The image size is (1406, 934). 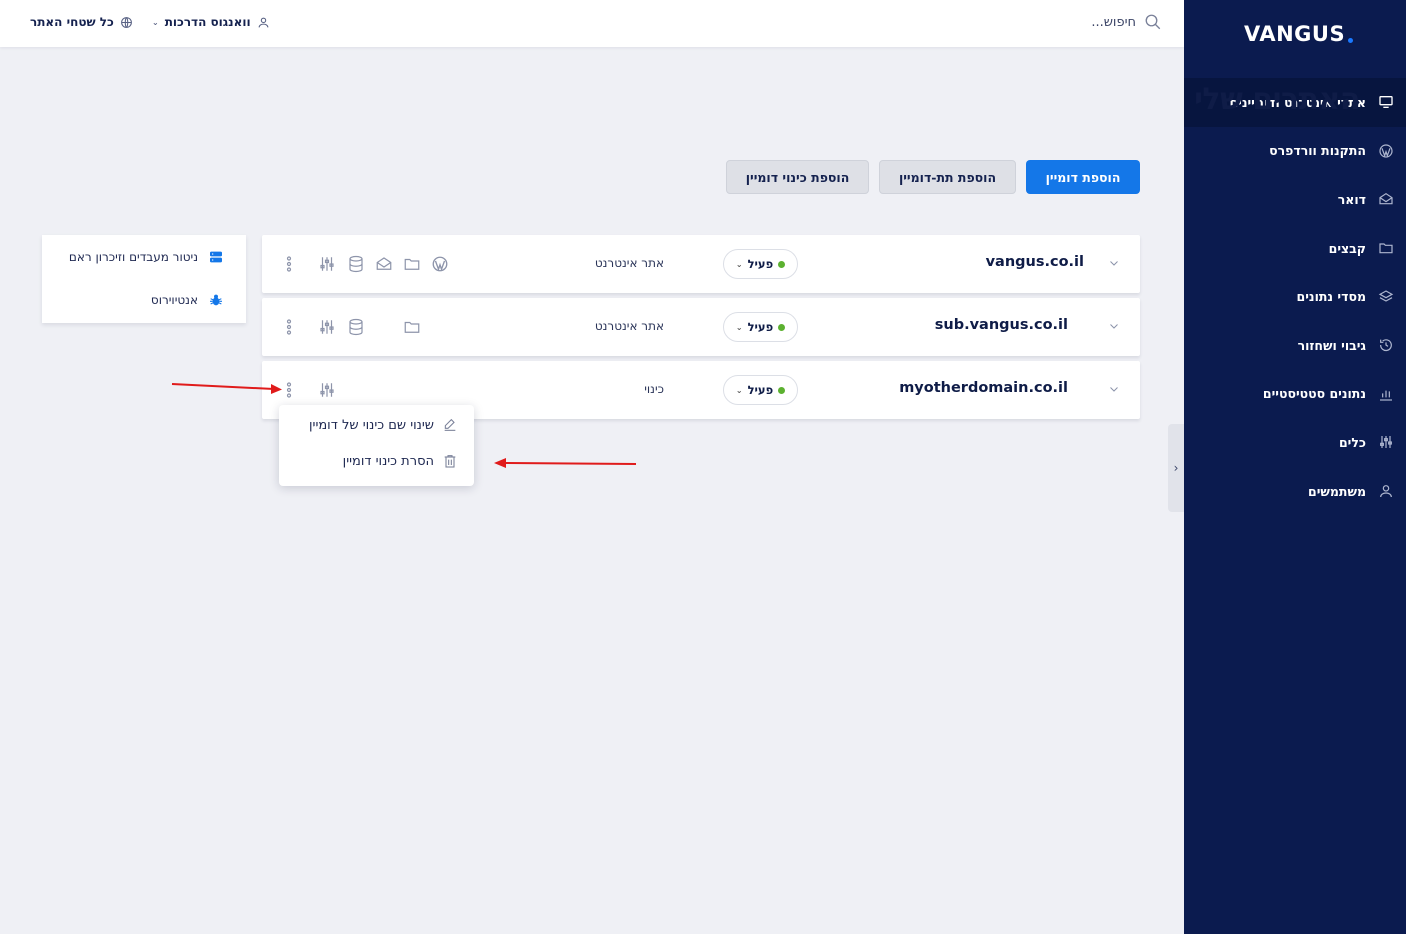 What do you see at coordinates (1295, 199) in the screenshot?
I see `sidebar-item-mail: דואר` at bounding box center [1295, 199].